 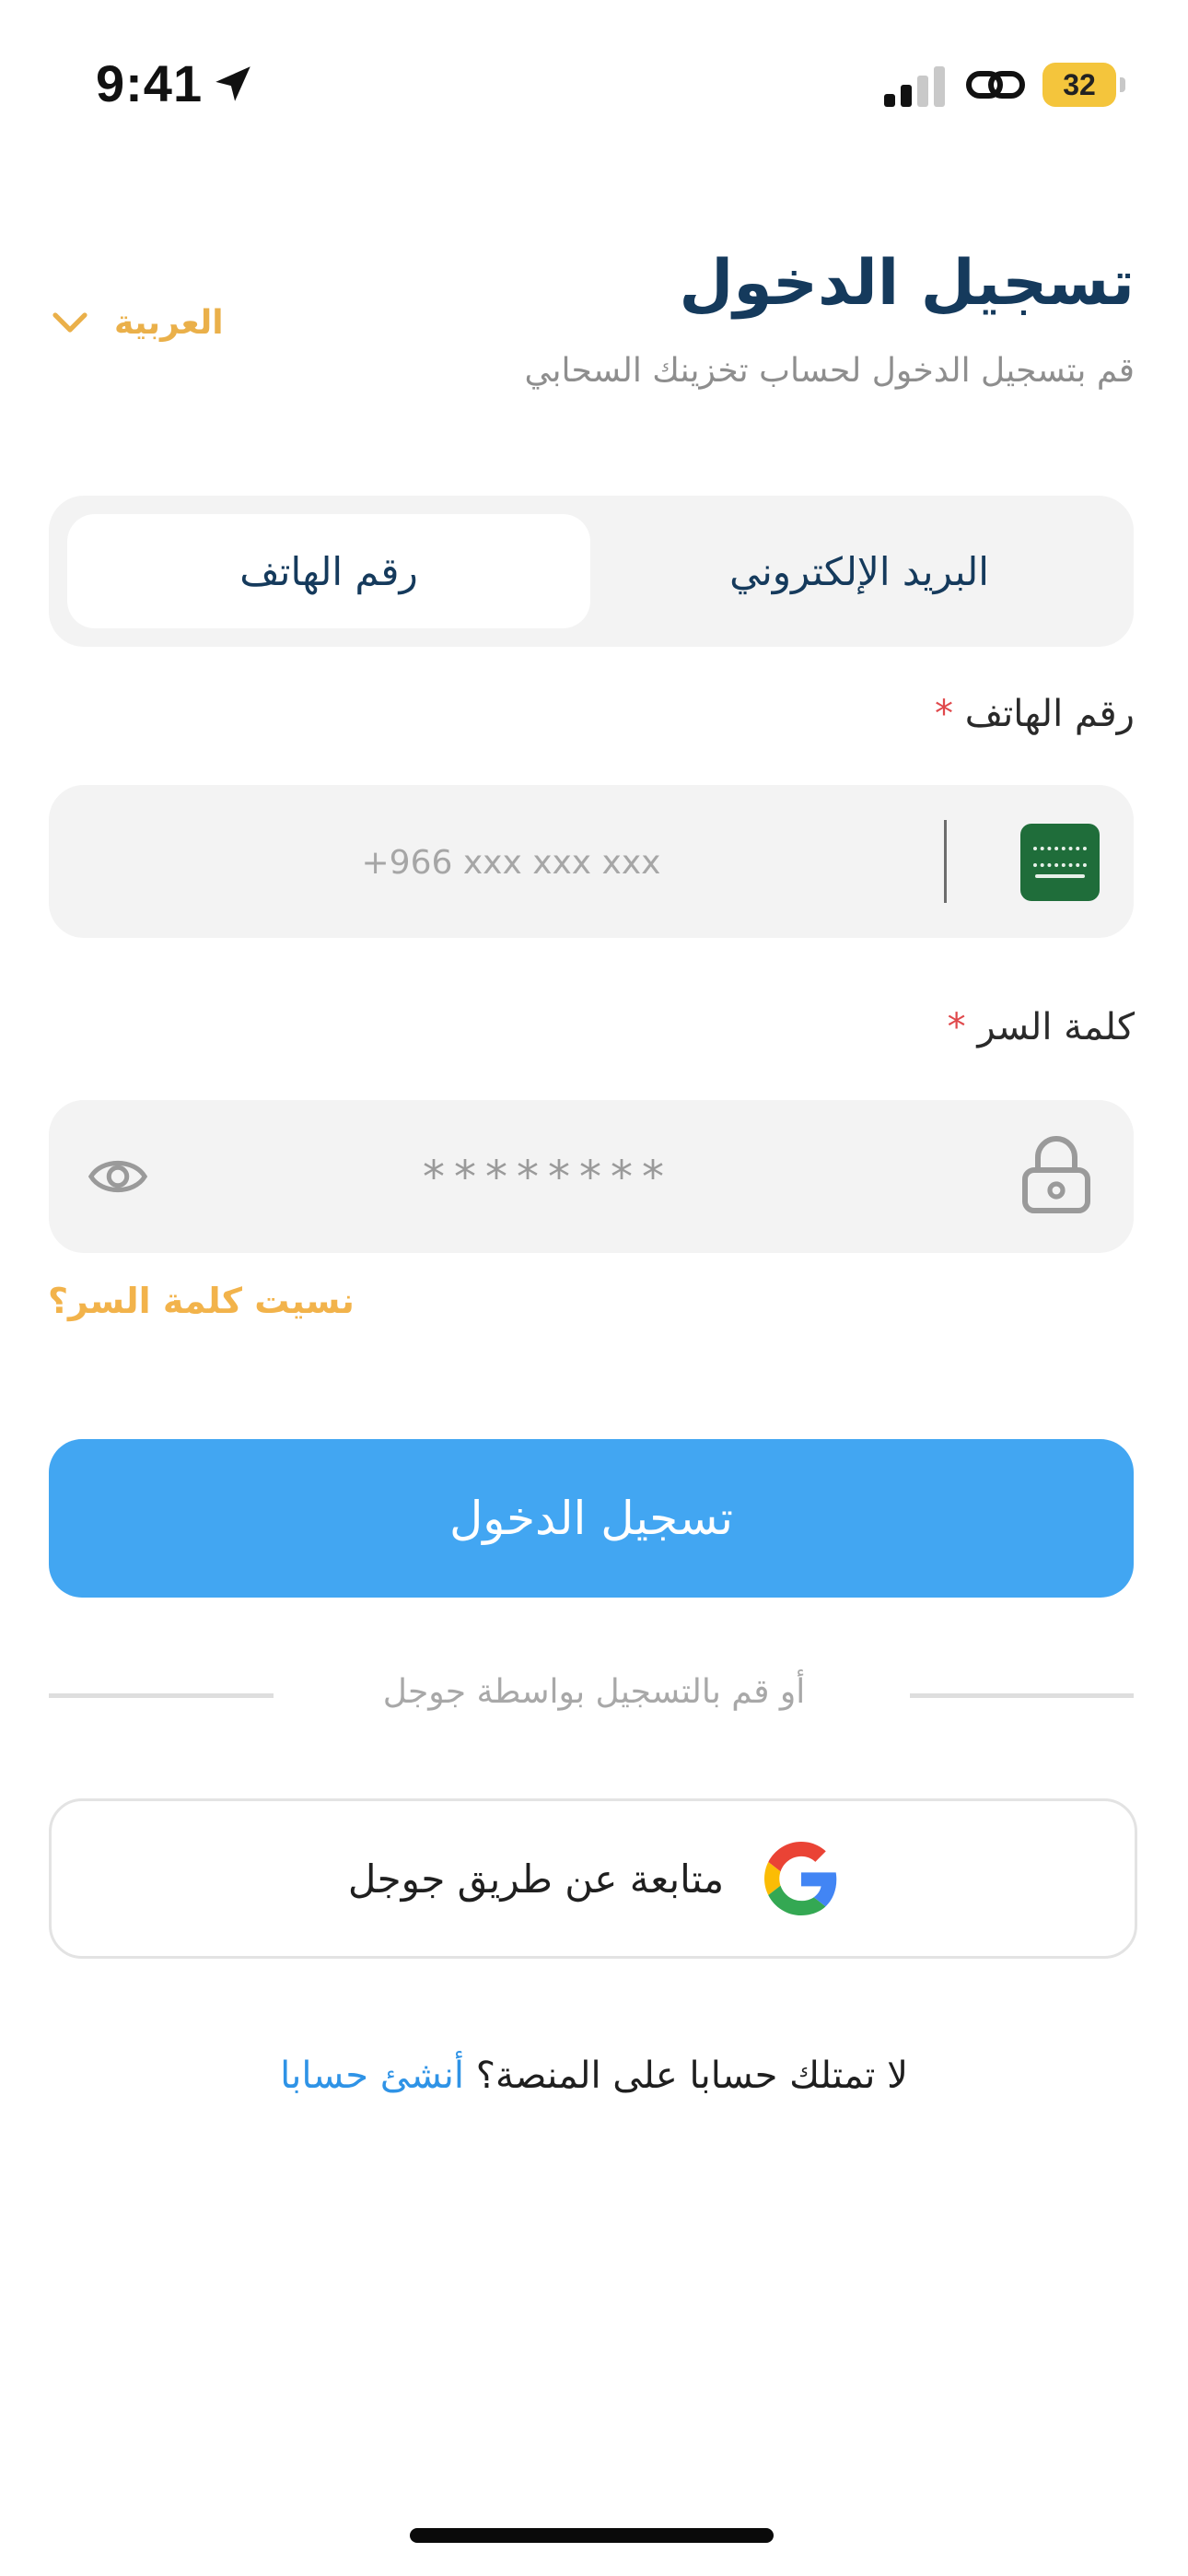 What do you see at coordinates (372, 2076) in the screenshot?
I see `create-account-link: أنشئ حسابا` at bounding box center [372, 2076].